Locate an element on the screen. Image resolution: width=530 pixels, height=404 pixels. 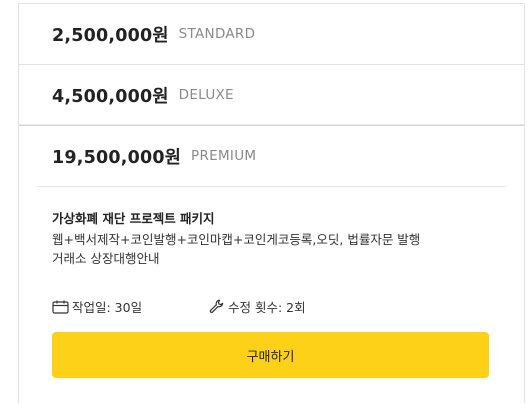
tier-deluxe: 4,500,000원 DELUXE is located at coordinates (271, 95).